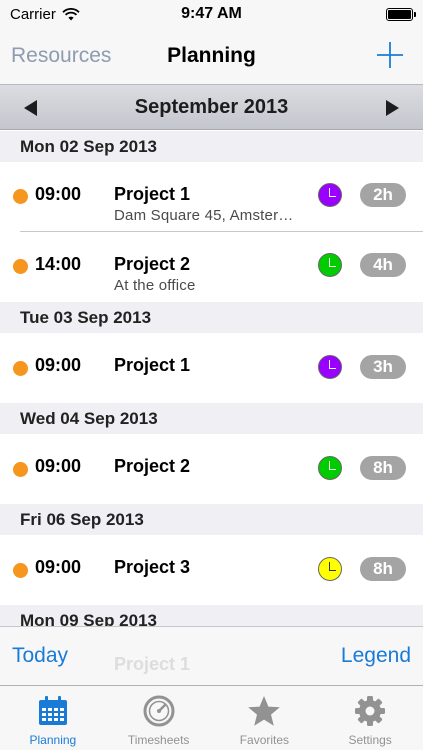 Image resolution: width=423 pixels, height=750 pixels. I want to click on tab-favorites: Favorites, so click(265, 718).